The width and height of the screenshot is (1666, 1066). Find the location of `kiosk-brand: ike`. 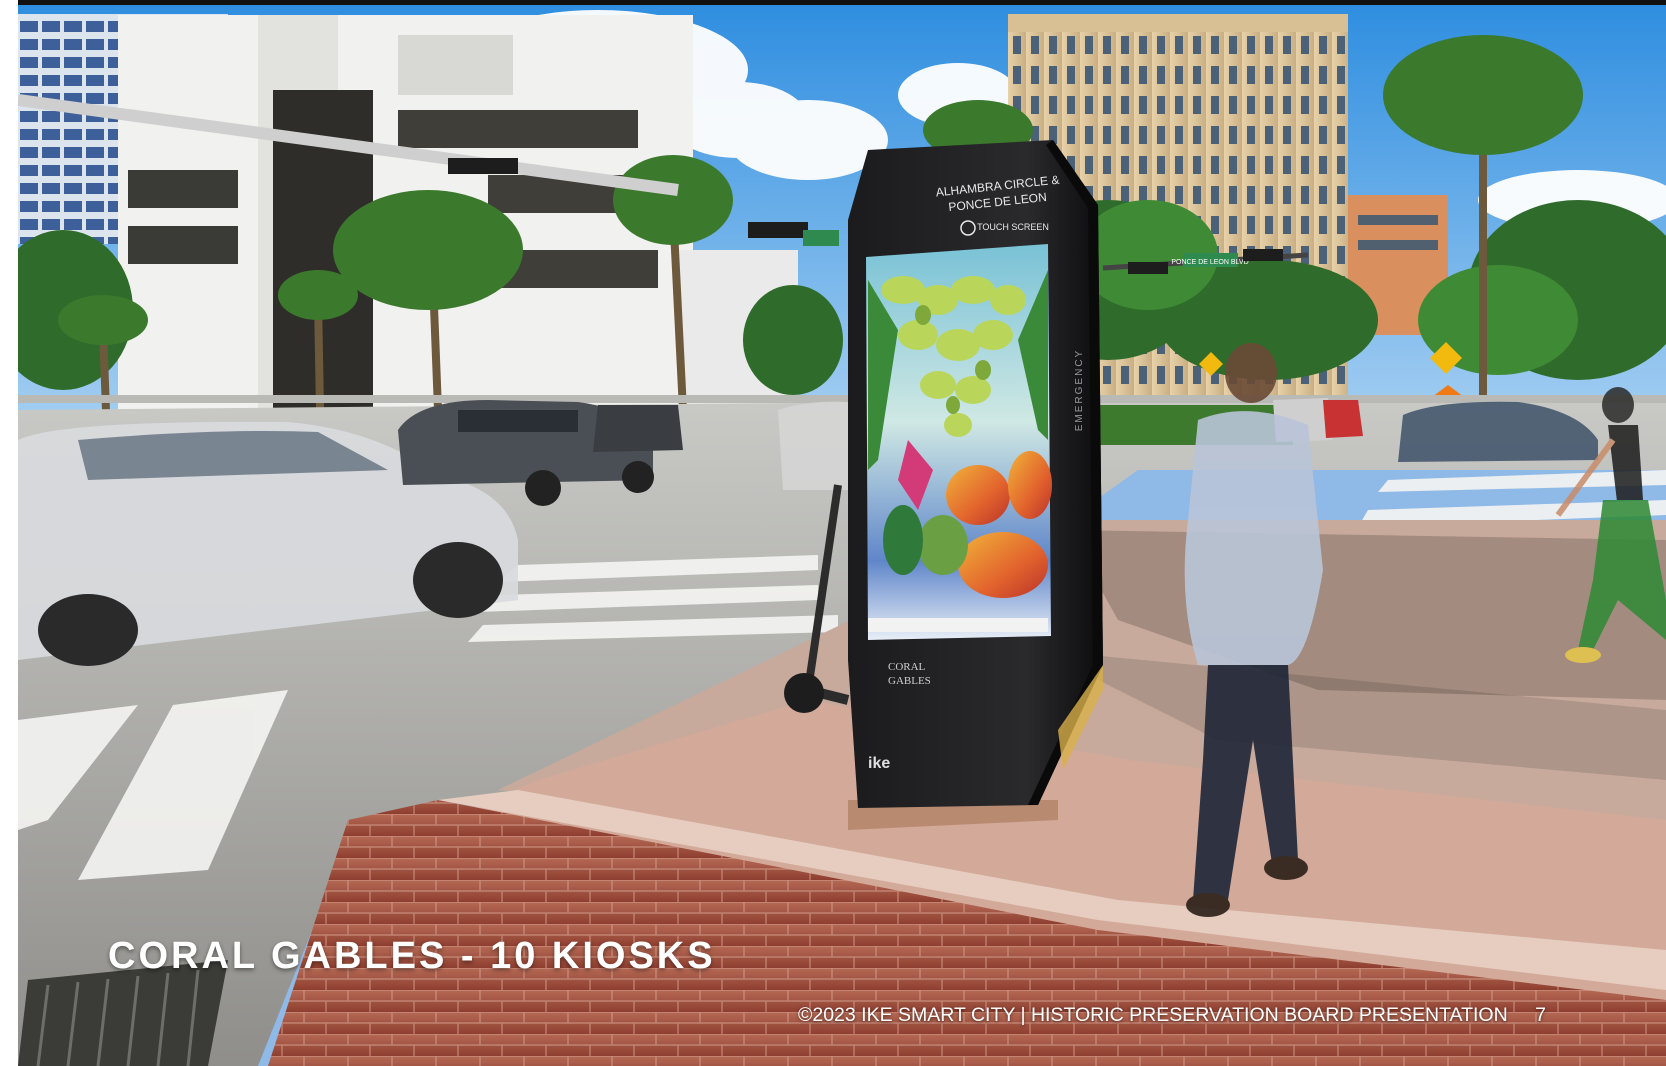

kiosk-brand: ike is located at coordinates (879, 763).